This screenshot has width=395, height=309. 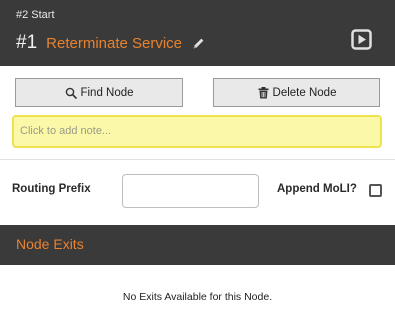 I want to click on search-icon, so click(x=70, y=92).